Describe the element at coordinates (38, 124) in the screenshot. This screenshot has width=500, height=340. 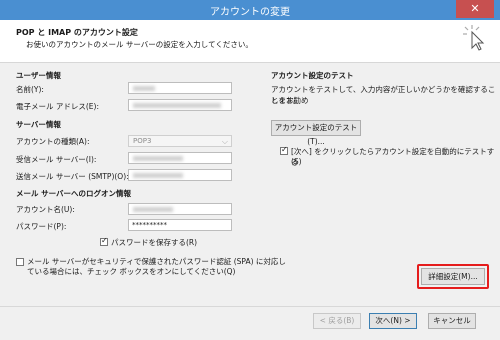
I see `server-info-heading: サーバー情報` at that location.